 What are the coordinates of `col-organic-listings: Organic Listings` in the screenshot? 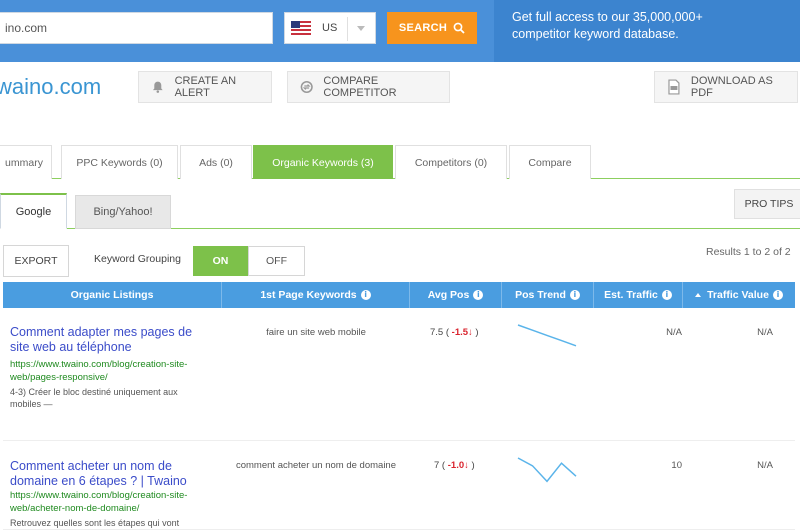 It's located at (112, 295).